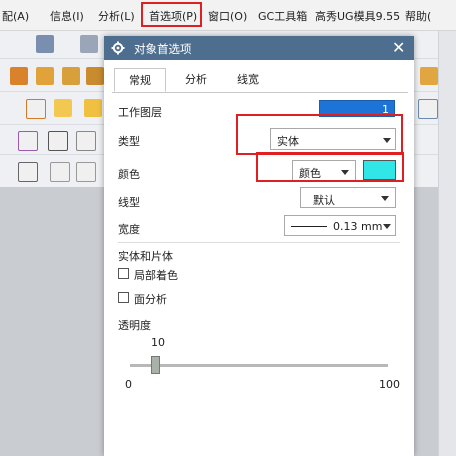  I want to click on tab-line-width: 线宽, so click(248, 79).